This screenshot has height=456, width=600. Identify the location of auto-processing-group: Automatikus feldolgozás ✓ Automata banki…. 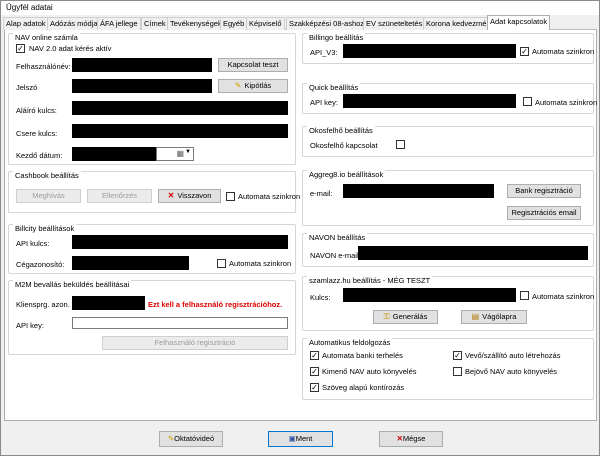
(448, 369).